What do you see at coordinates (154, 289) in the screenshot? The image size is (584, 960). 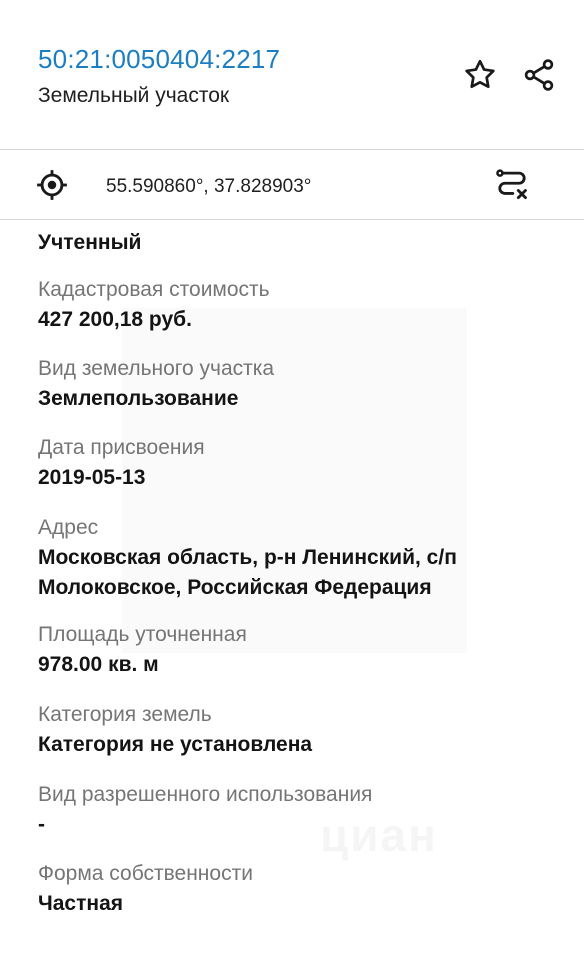 I see `property-label: Кадастровая стоимость` at bounding box center [154, 289].